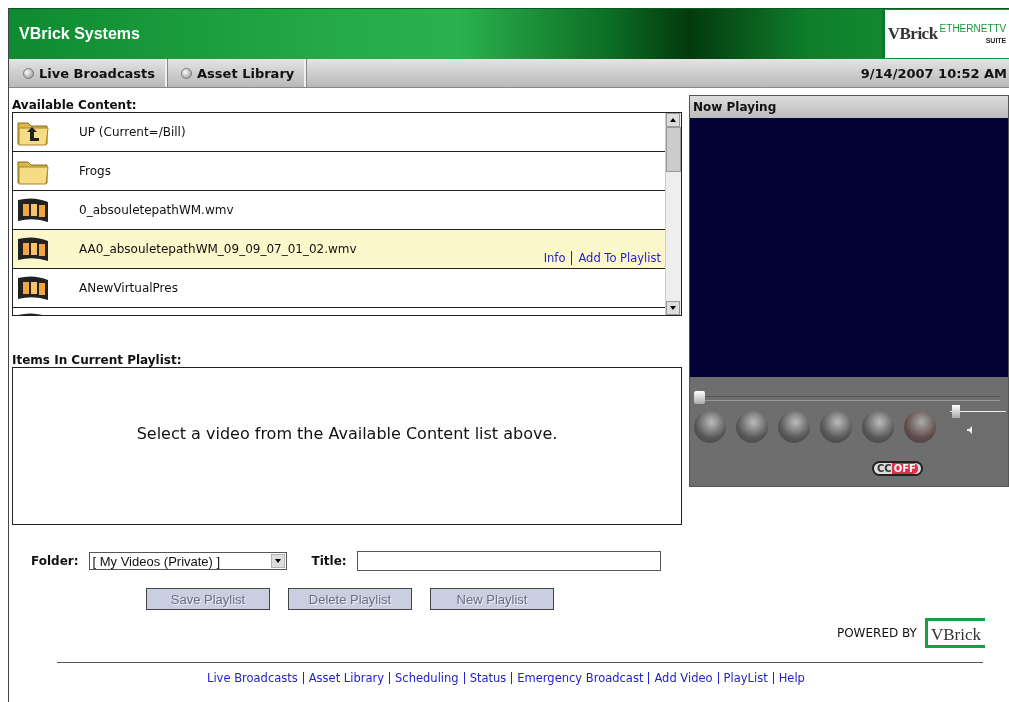 Image resolution: width=1009 pixels, height=702 pixels. Describe the element at coordinates (187, 561) in the screenshot. I see `folder-dropdown: [ My Videos (Private) ]` at that location.